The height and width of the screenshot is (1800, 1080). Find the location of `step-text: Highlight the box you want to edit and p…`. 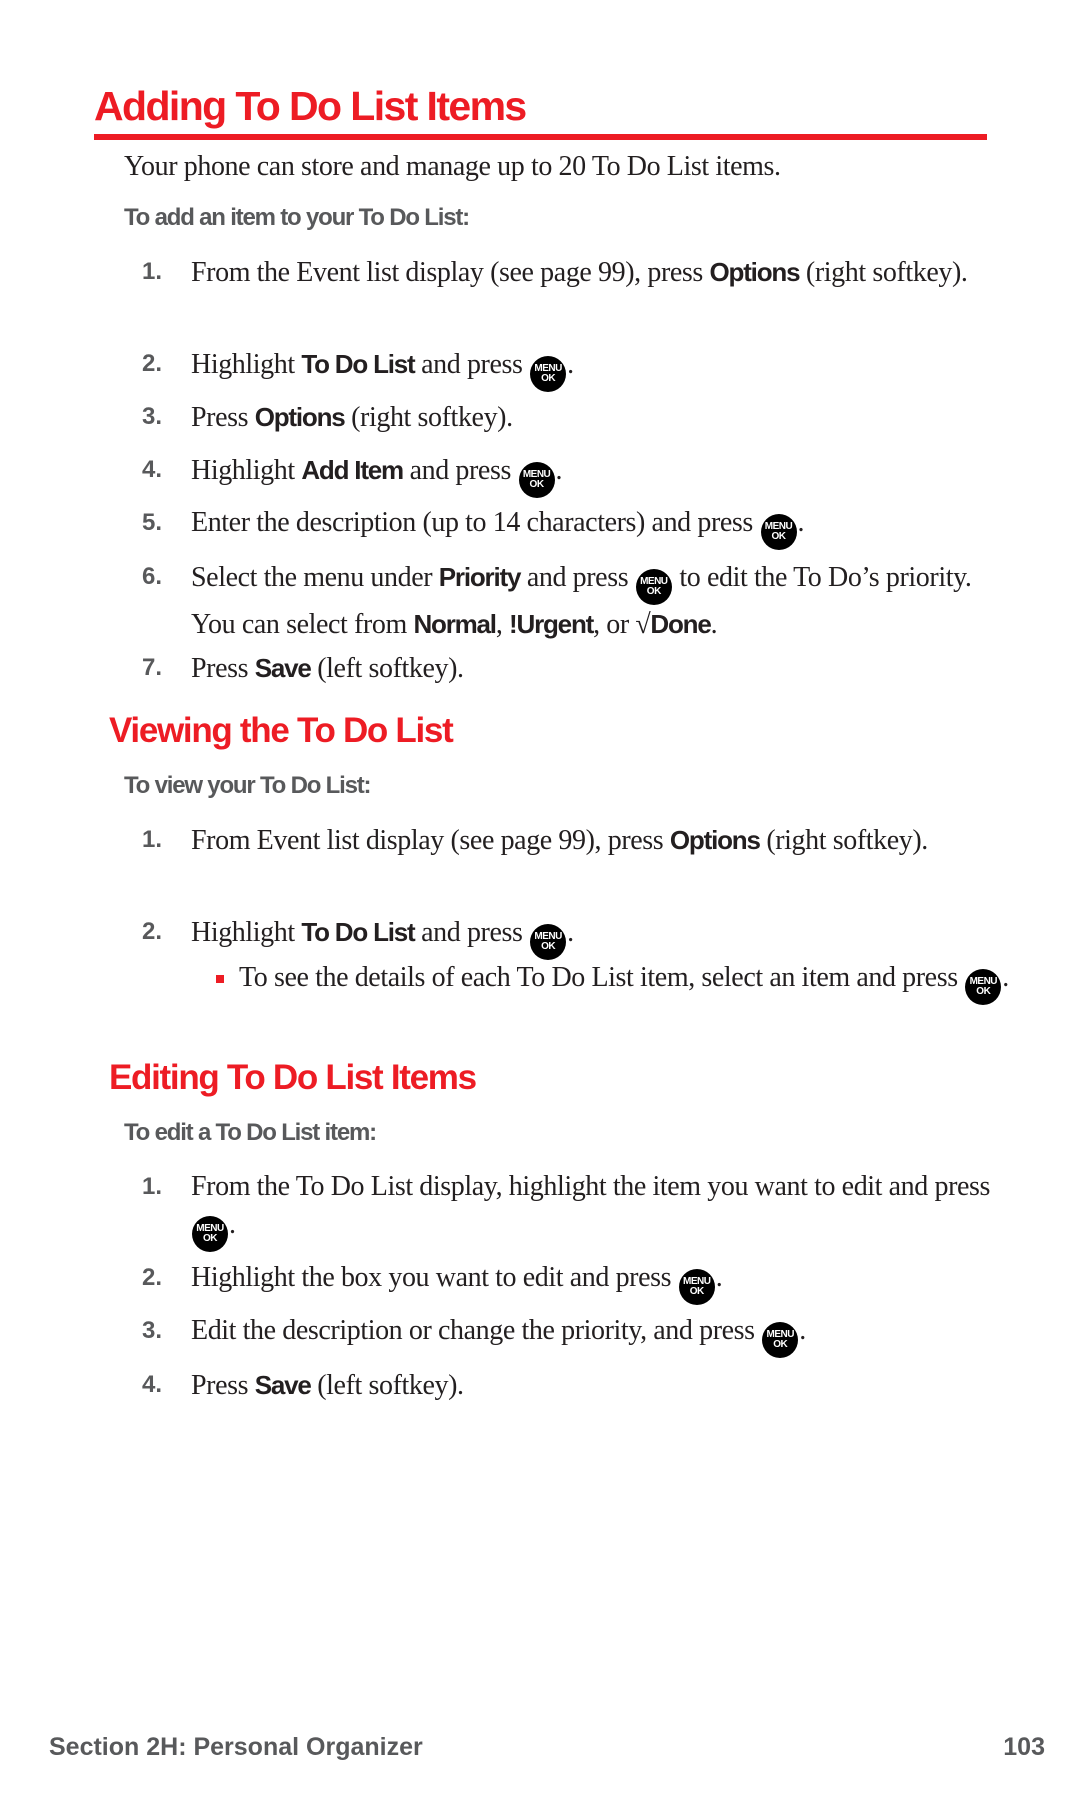

step-text: Highlight the box you want to edit and p… is located at coordinates (601, 1282).